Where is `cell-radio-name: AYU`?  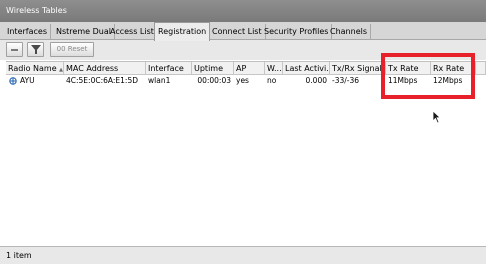 cell-radio-name: AYU is located at coordinates (27, 80).